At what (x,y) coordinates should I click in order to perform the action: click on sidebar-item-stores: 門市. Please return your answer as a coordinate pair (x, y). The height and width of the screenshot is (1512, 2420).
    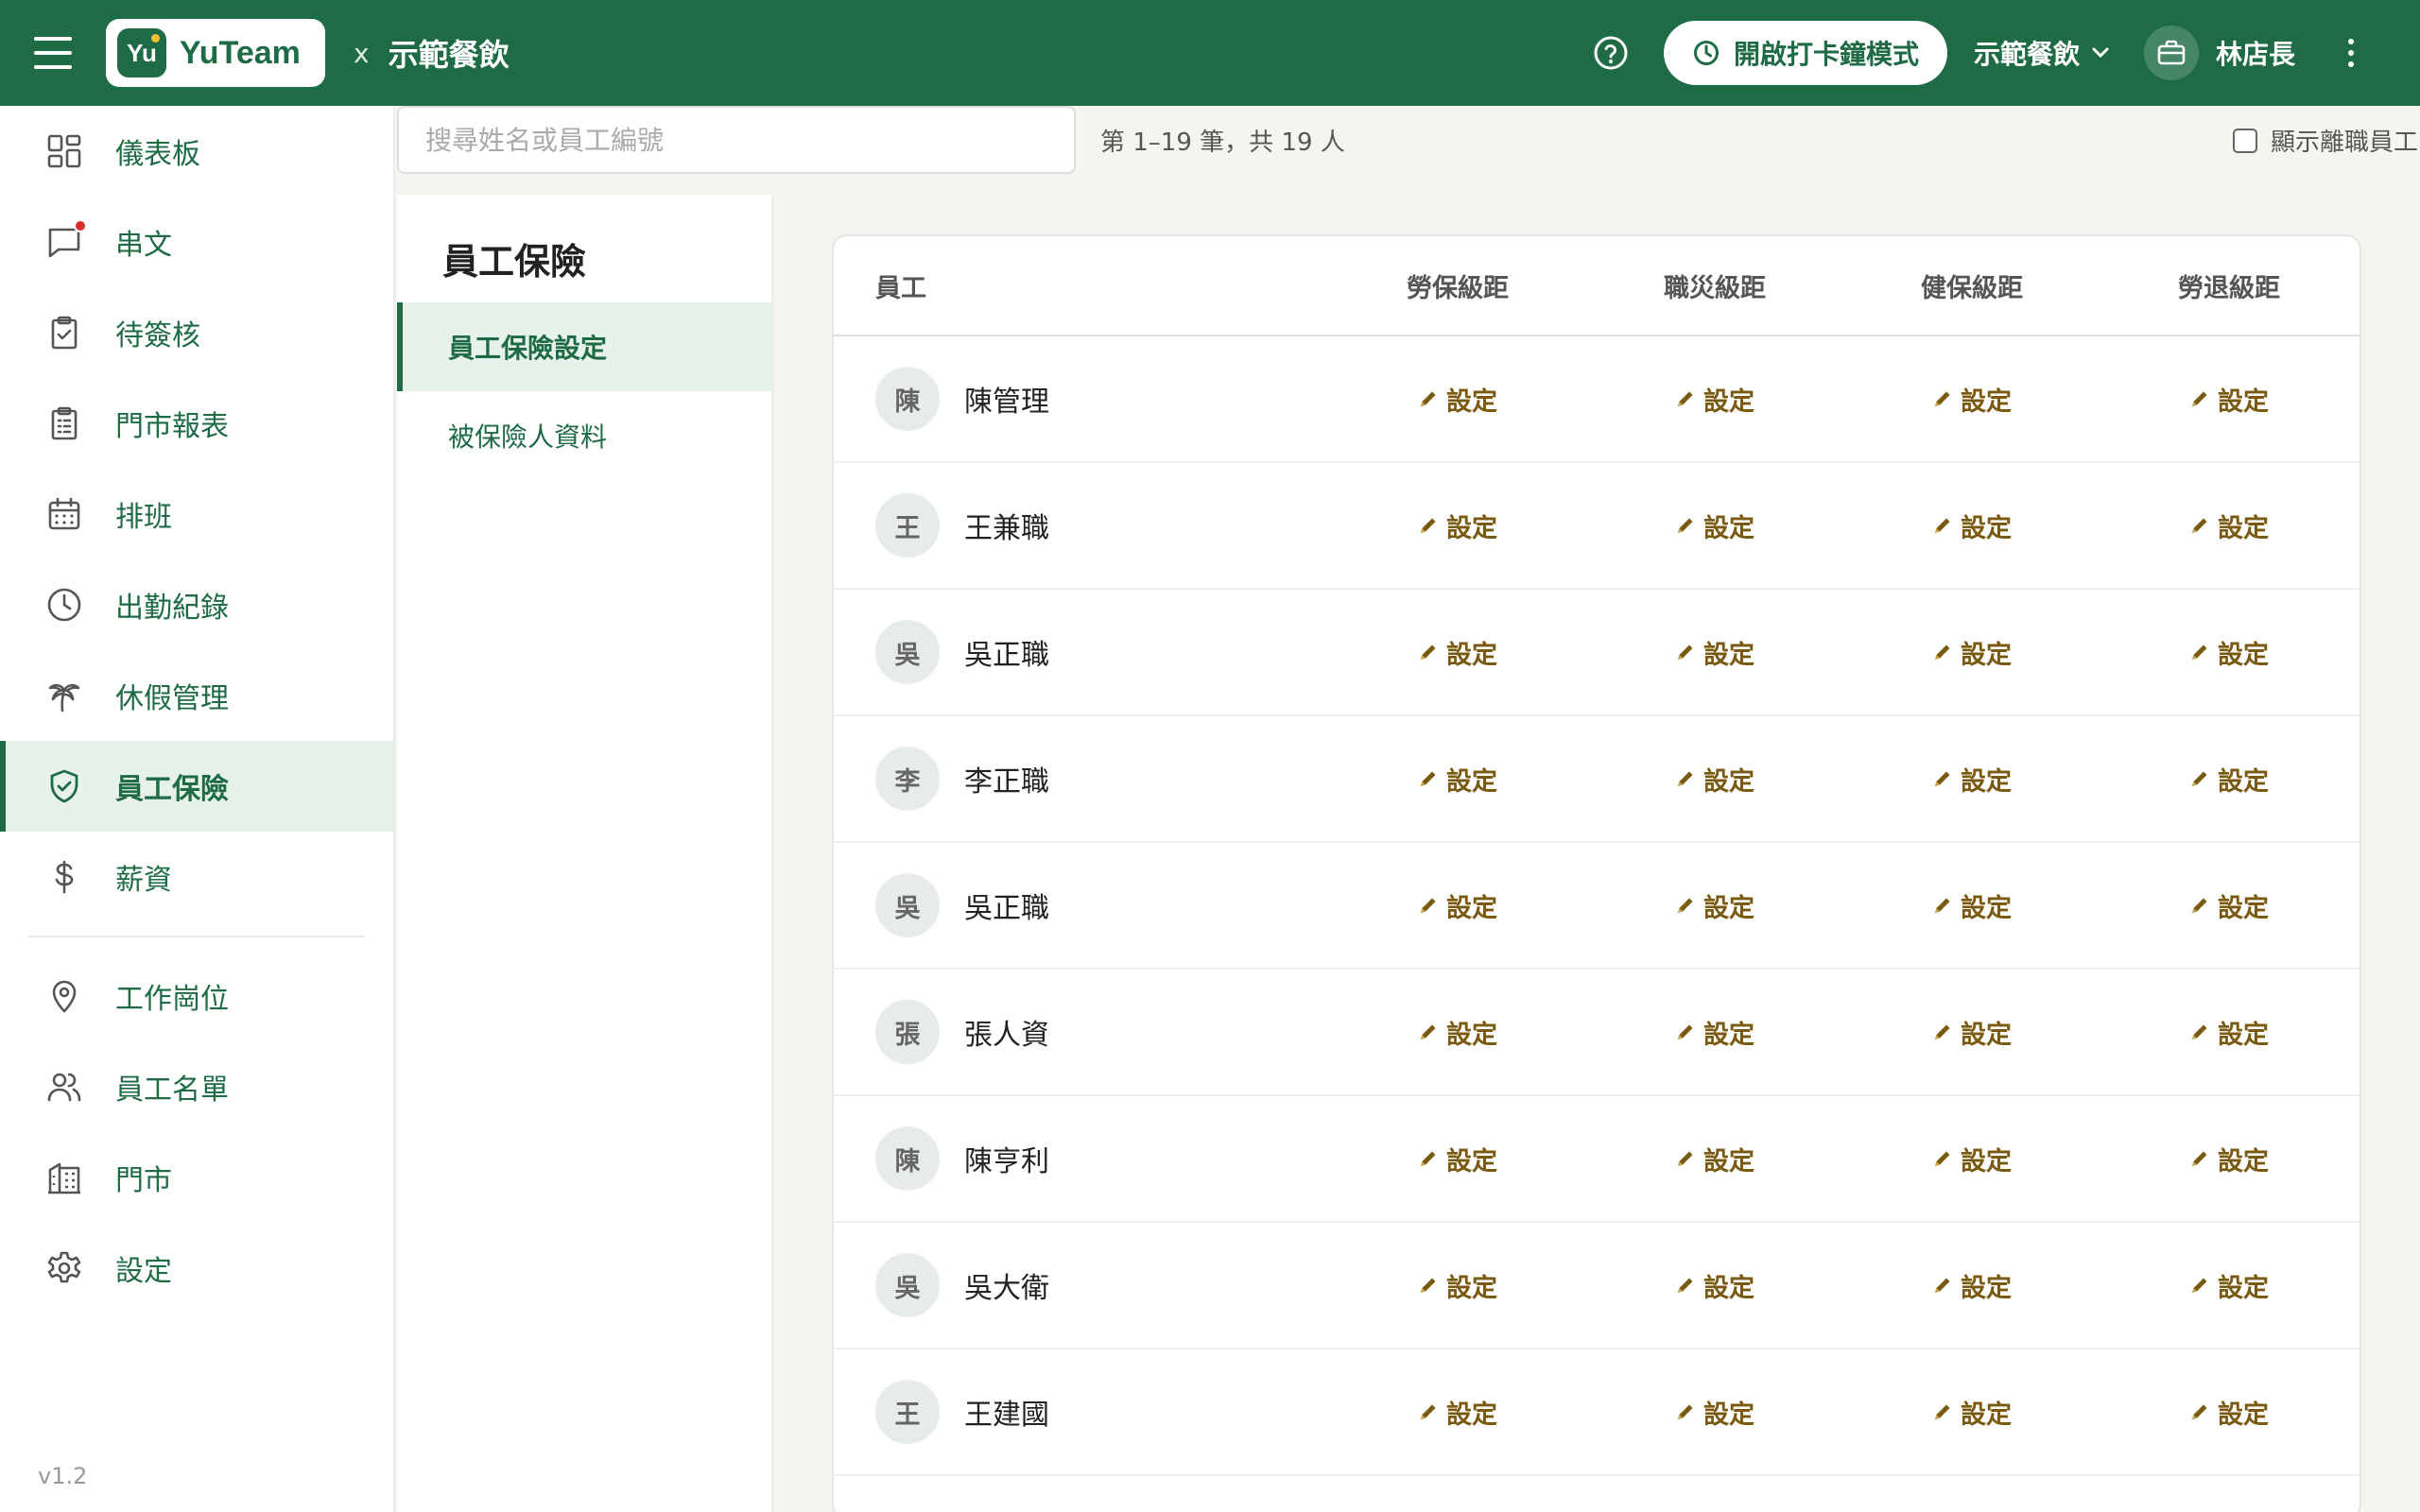
    Looking at the image, I should click on (196, 1177).